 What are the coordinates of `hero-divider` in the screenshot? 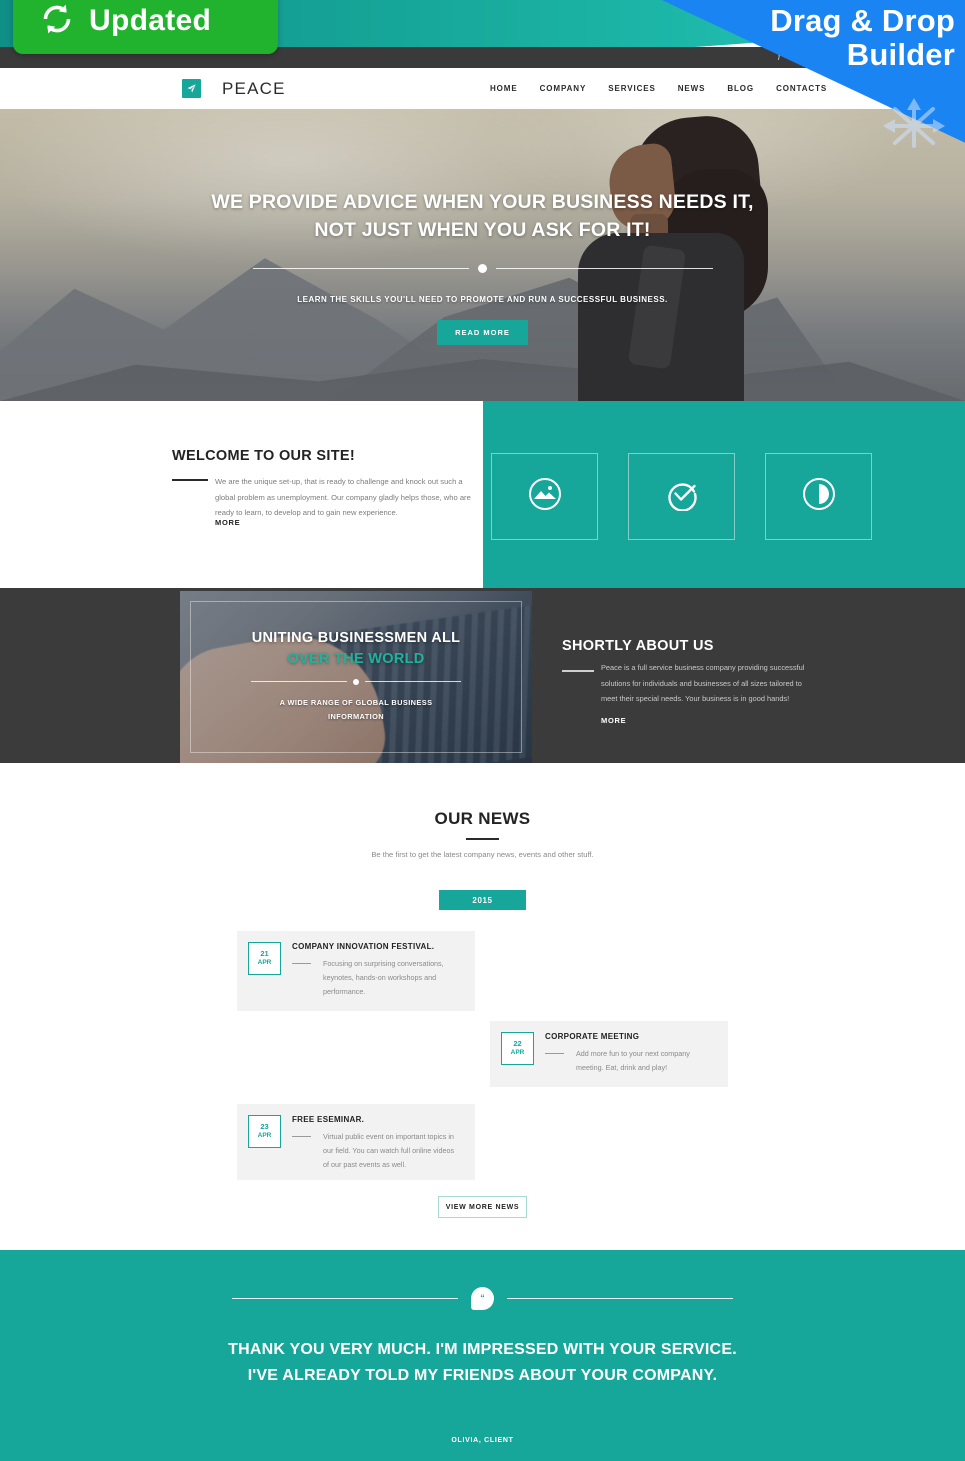 It's located at (482, 269).